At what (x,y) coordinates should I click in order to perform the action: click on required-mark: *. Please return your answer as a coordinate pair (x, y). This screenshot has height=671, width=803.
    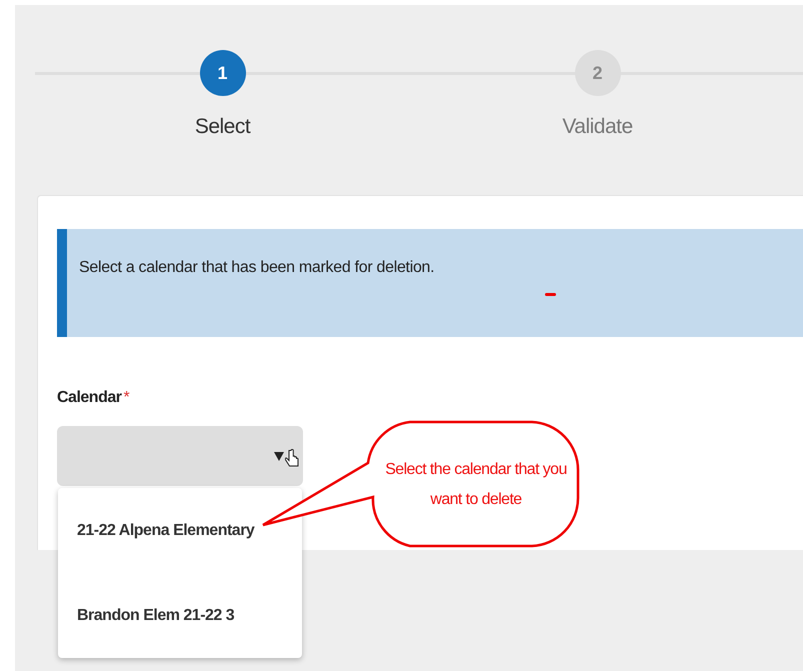
    Looking at the image, I should click on (126, 398).